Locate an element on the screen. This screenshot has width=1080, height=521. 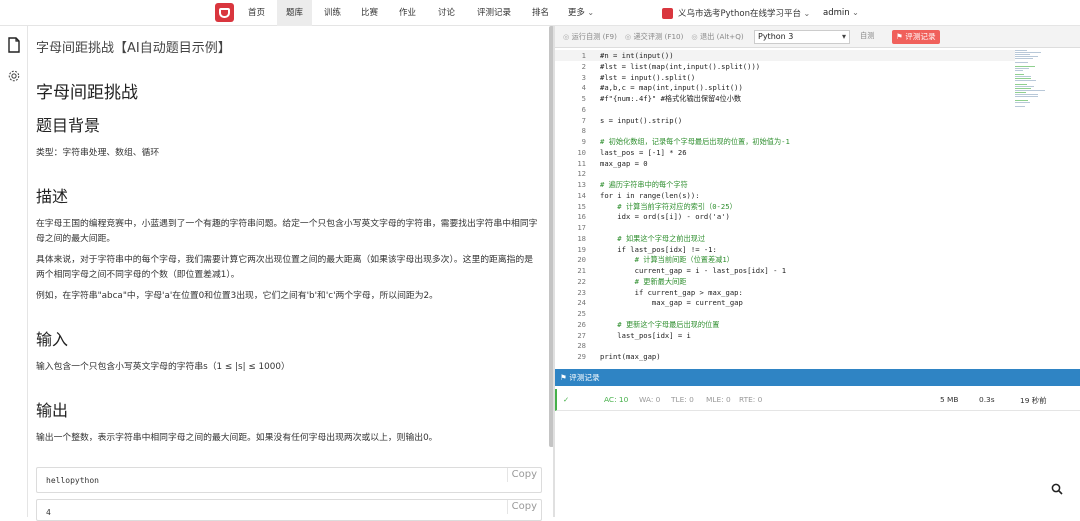
platform-icon is located at coordinates (667, 13).